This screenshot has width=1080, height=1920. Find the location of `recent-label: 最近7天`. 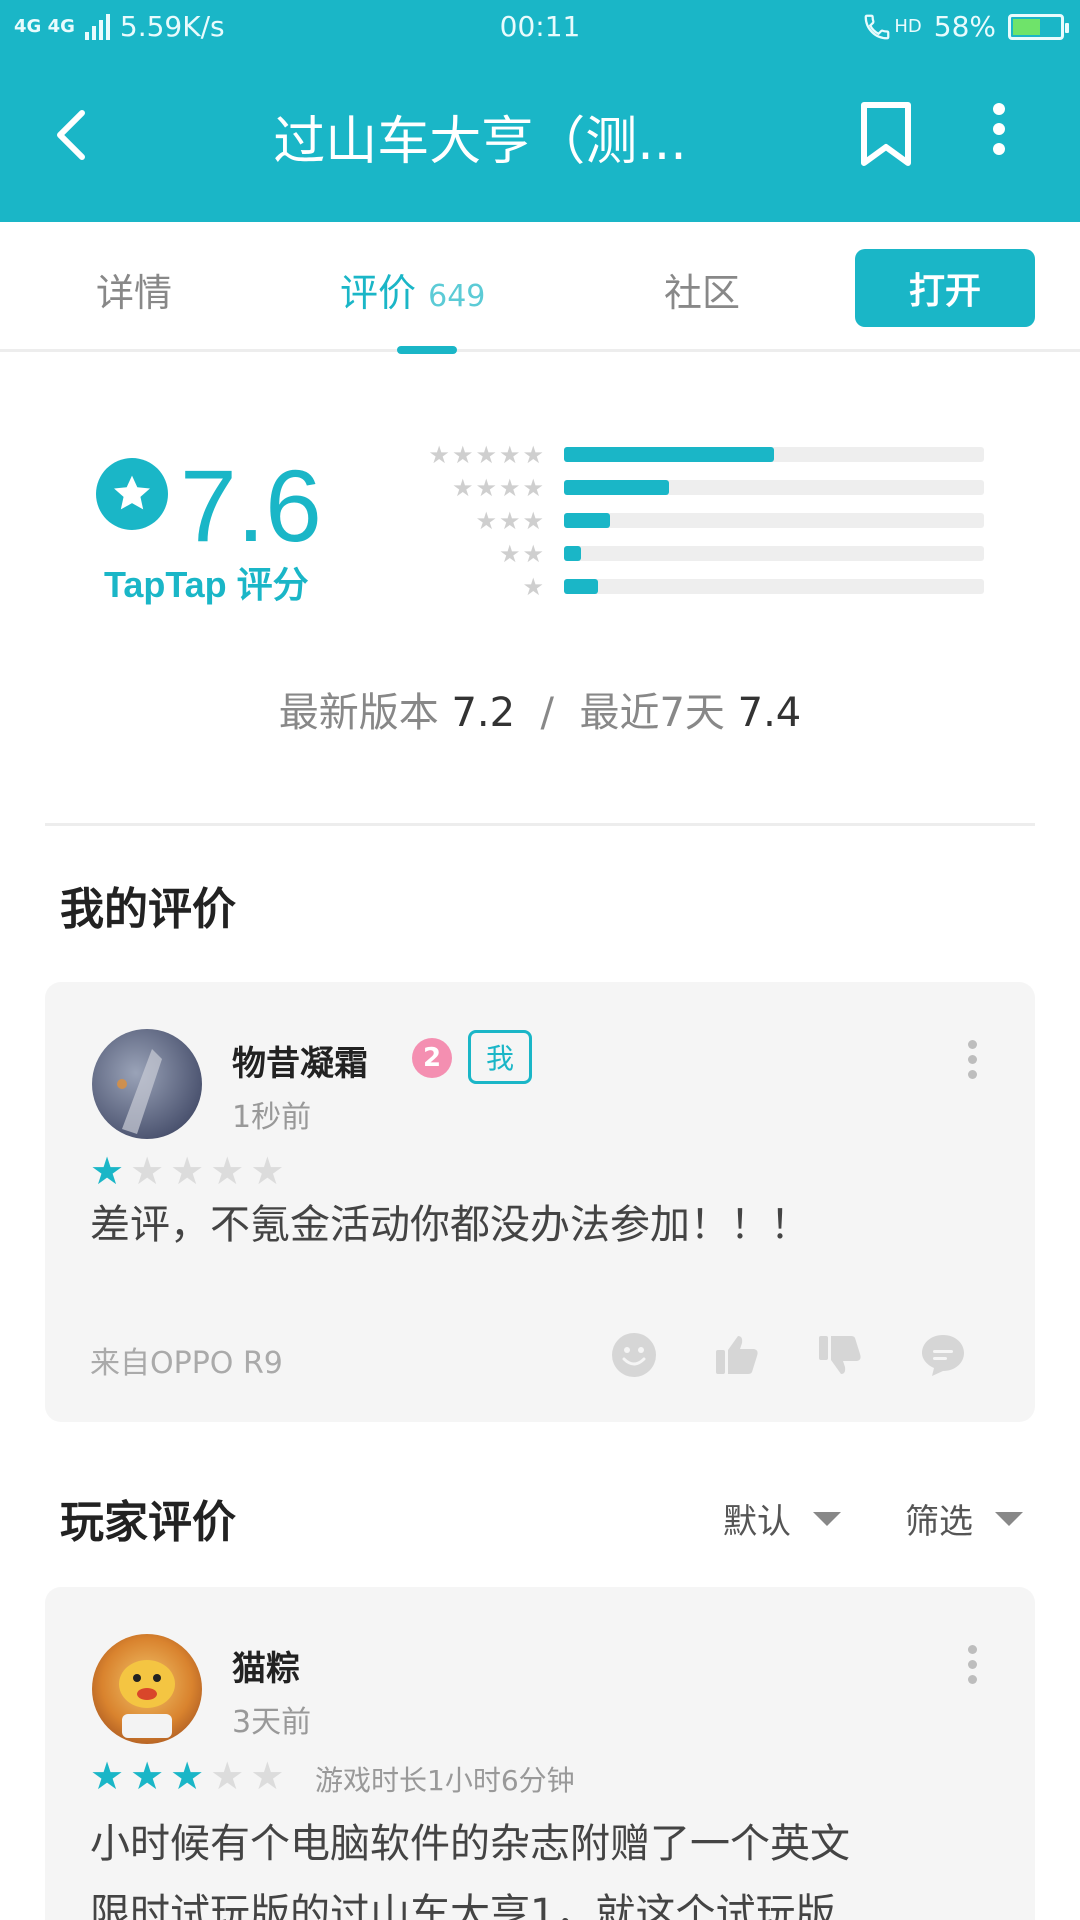

recent-label: 最近7天 is located at coordinates (652, 713).